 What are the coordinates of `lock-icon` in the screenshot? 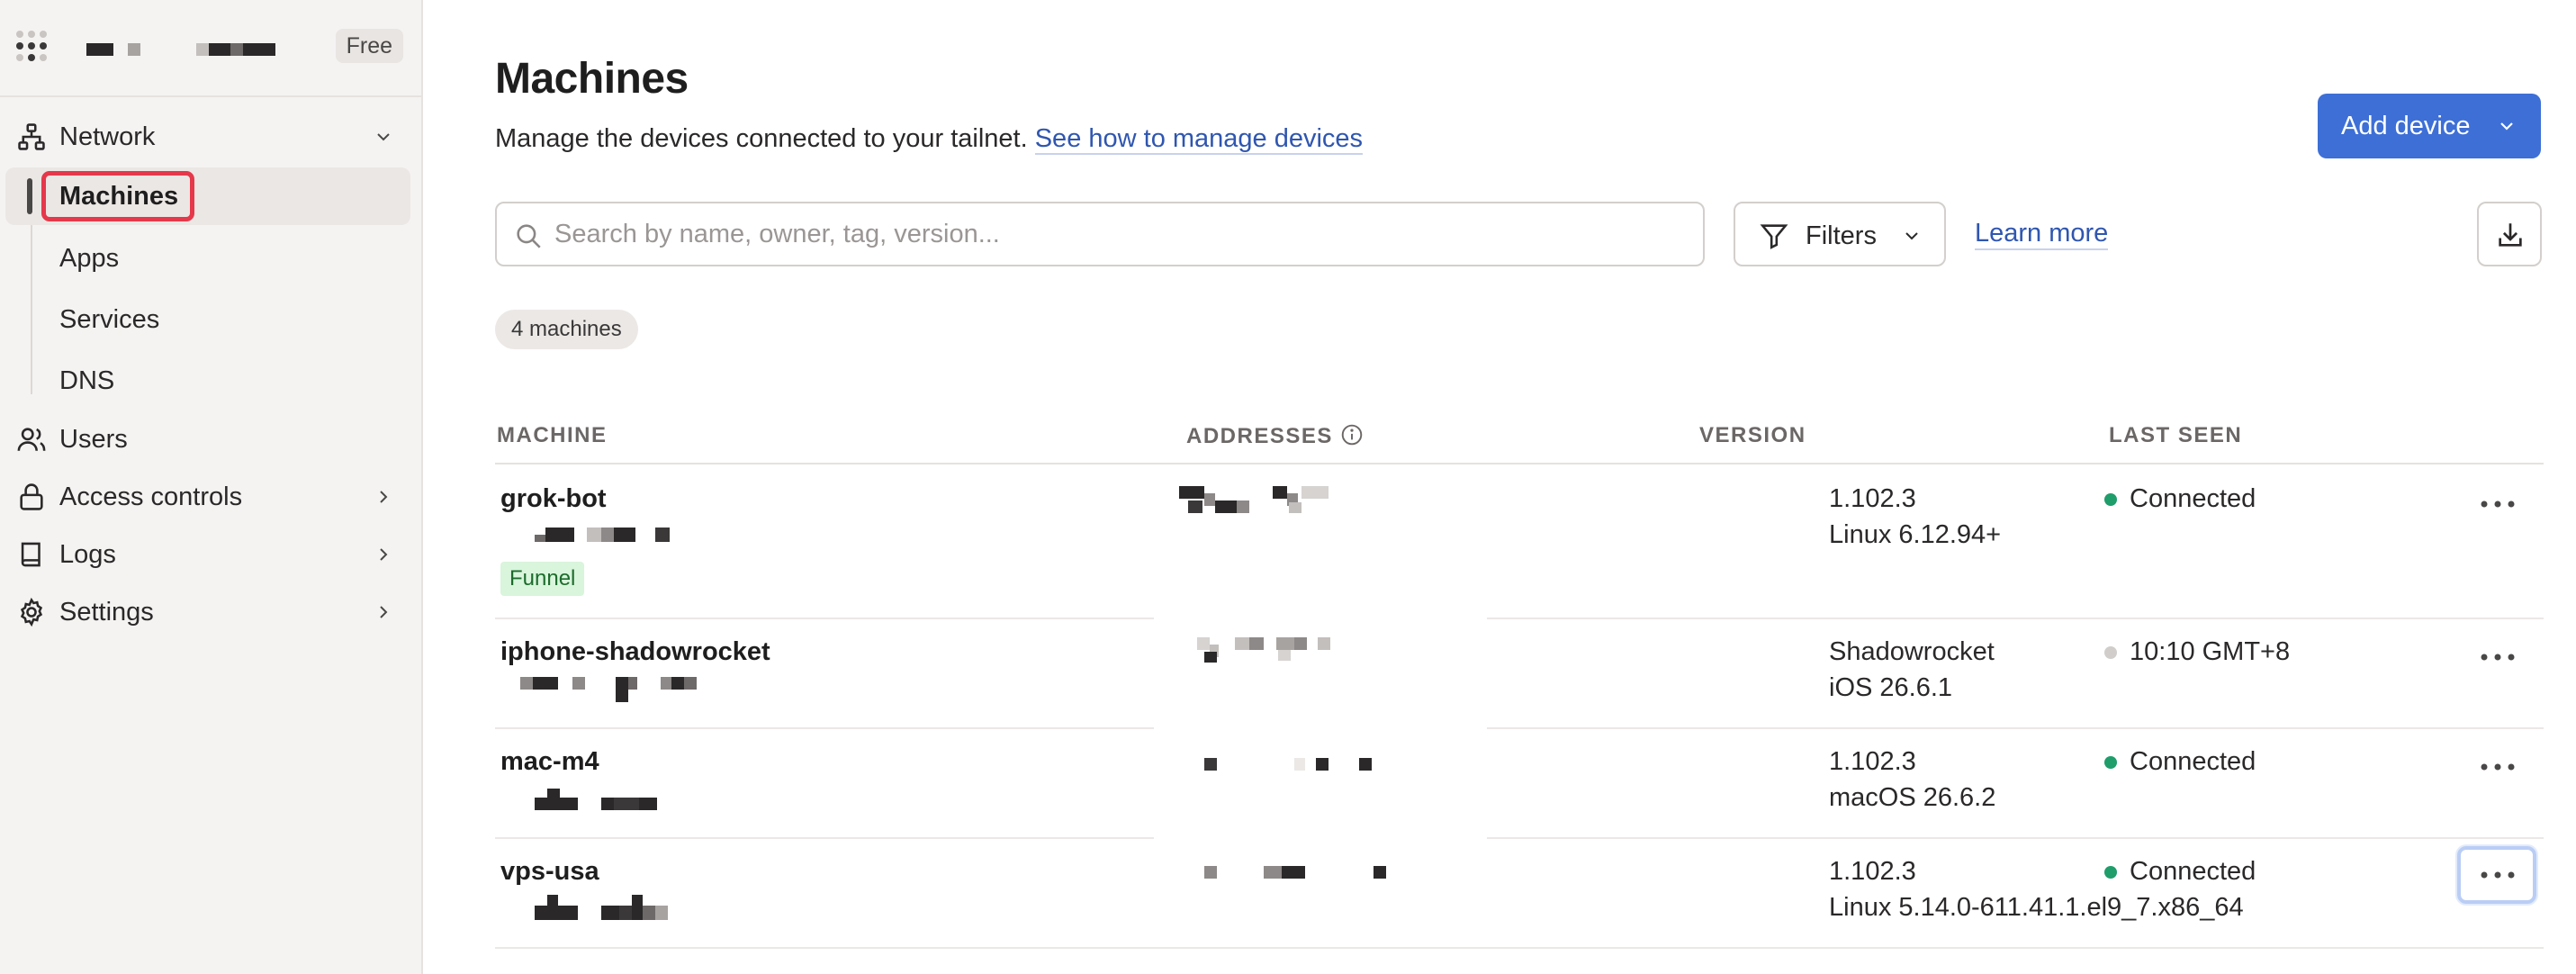 It's located at (31, 496).